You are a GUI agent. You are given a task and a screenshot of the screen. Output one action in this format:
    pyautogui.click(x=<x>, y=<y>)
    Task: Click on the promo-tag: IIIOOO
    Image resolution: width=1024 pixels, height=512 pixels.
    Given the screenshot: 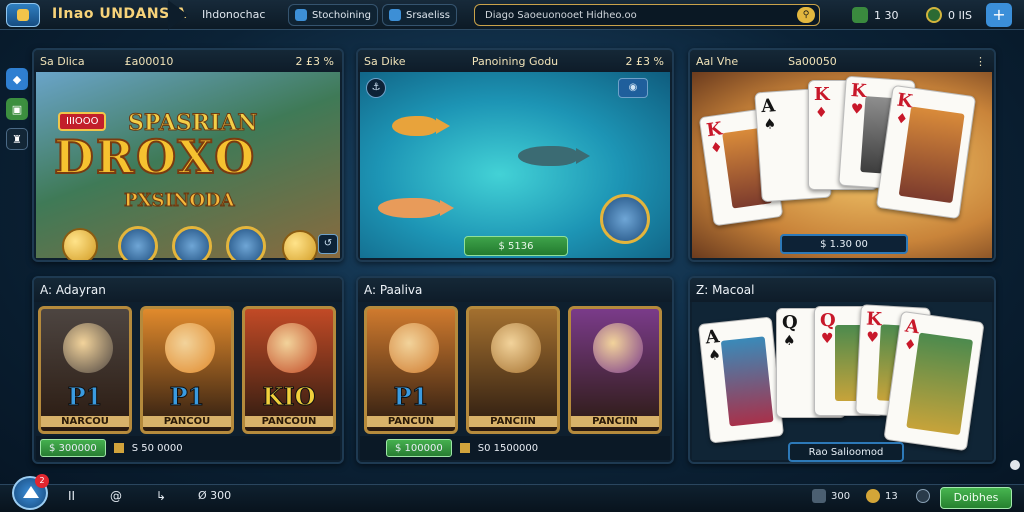 What is the action you would take?
    pyautogui.click(x=82, y=121)
    